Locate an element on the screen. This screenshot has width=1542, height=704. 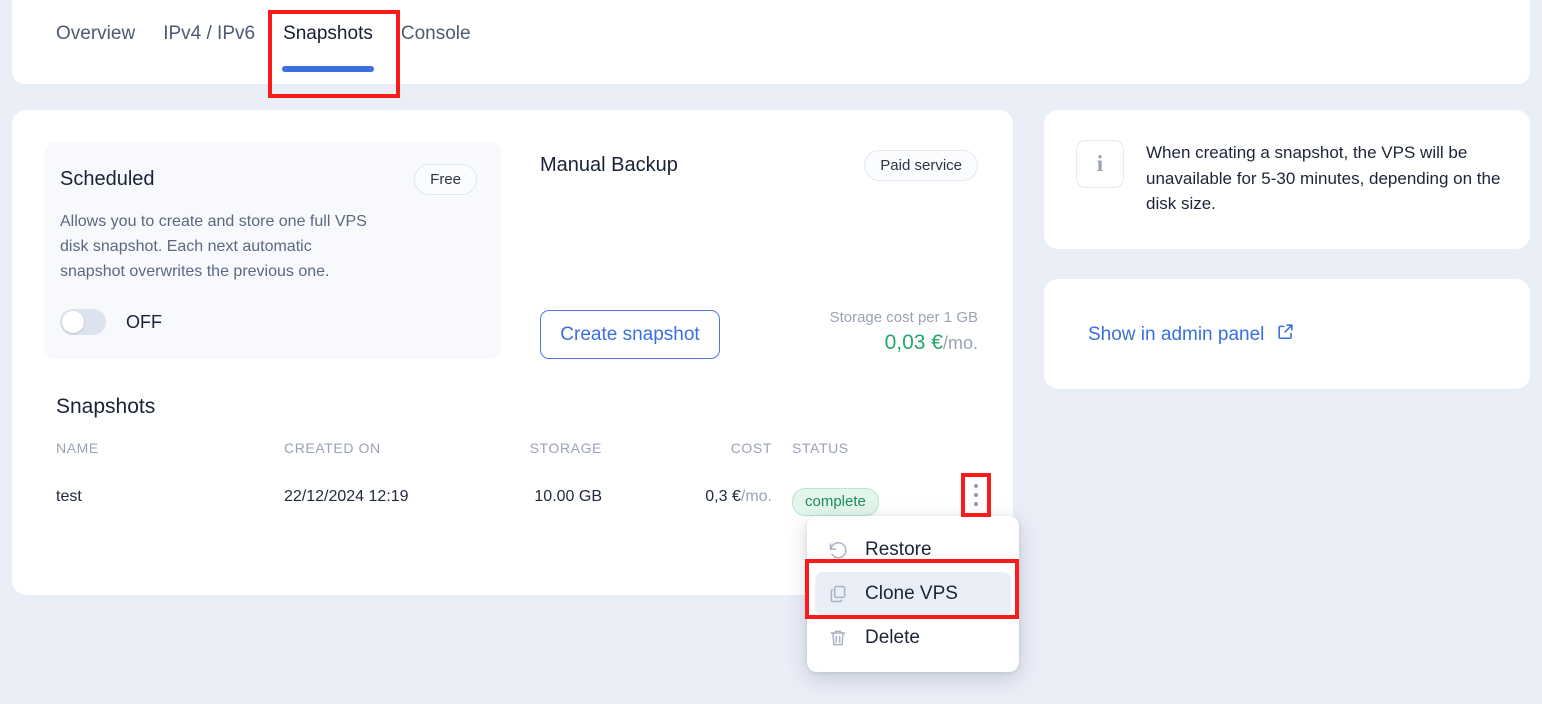
row-actions-kebab-button is located at coordinates (976, 495).